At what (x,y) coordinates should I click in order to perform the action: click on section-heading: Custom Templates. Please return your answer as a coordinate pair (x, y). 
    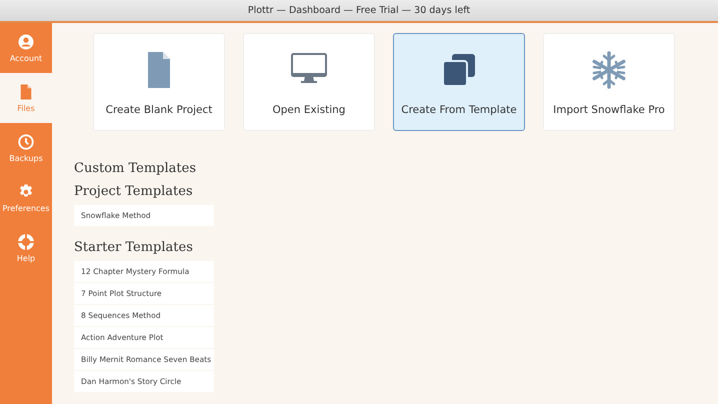
    Looking at the image, I should click on (136, 168).